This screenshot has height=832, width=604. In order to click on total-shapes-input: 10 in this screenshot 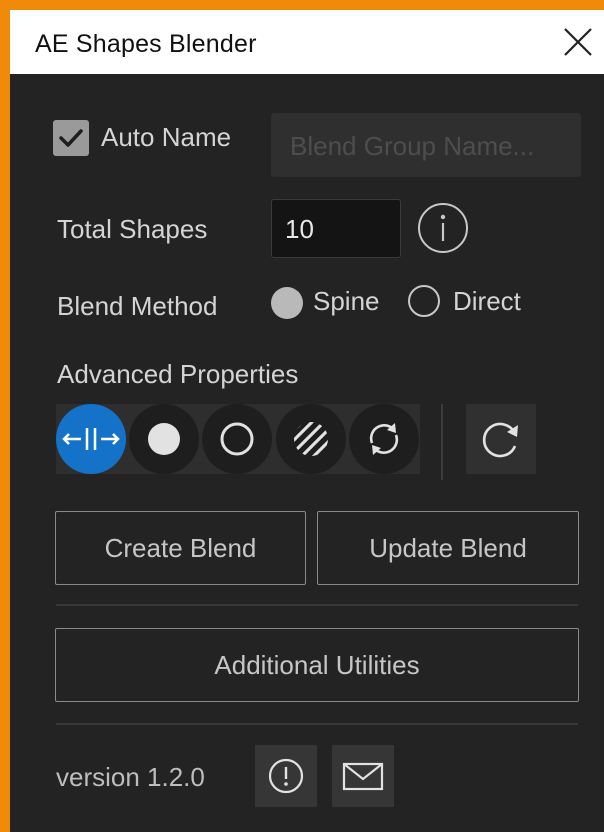, I will do `click(336, 228)`.